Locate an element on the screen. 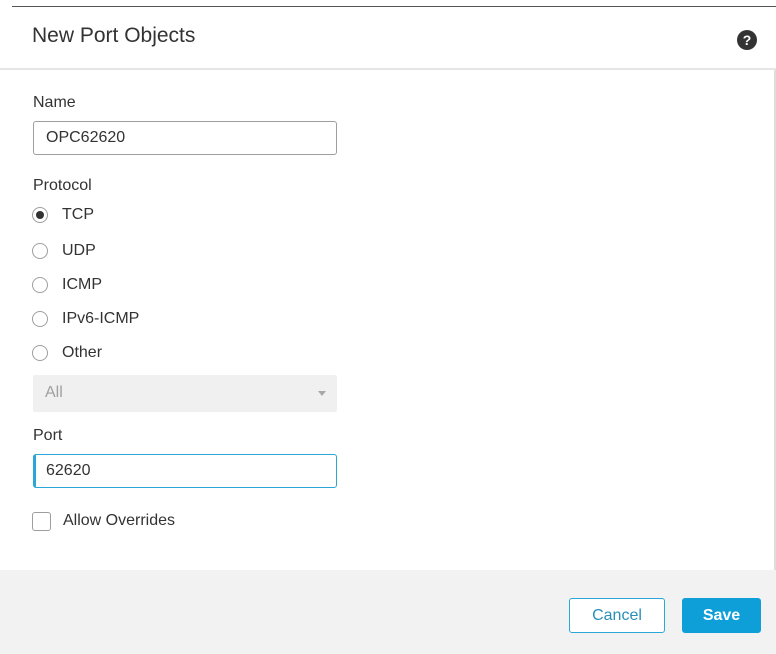 This screenshot has height=654, width=776. chevron-down-icon is located at coordinates (322, 393).